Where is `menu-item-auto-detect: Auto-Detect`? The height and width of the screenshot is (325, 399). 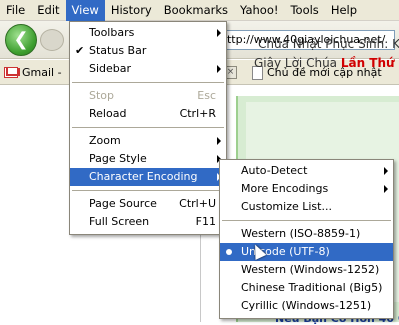 menu-item-auto-detect: Auto-Detect is located at coordinates (306, 171).